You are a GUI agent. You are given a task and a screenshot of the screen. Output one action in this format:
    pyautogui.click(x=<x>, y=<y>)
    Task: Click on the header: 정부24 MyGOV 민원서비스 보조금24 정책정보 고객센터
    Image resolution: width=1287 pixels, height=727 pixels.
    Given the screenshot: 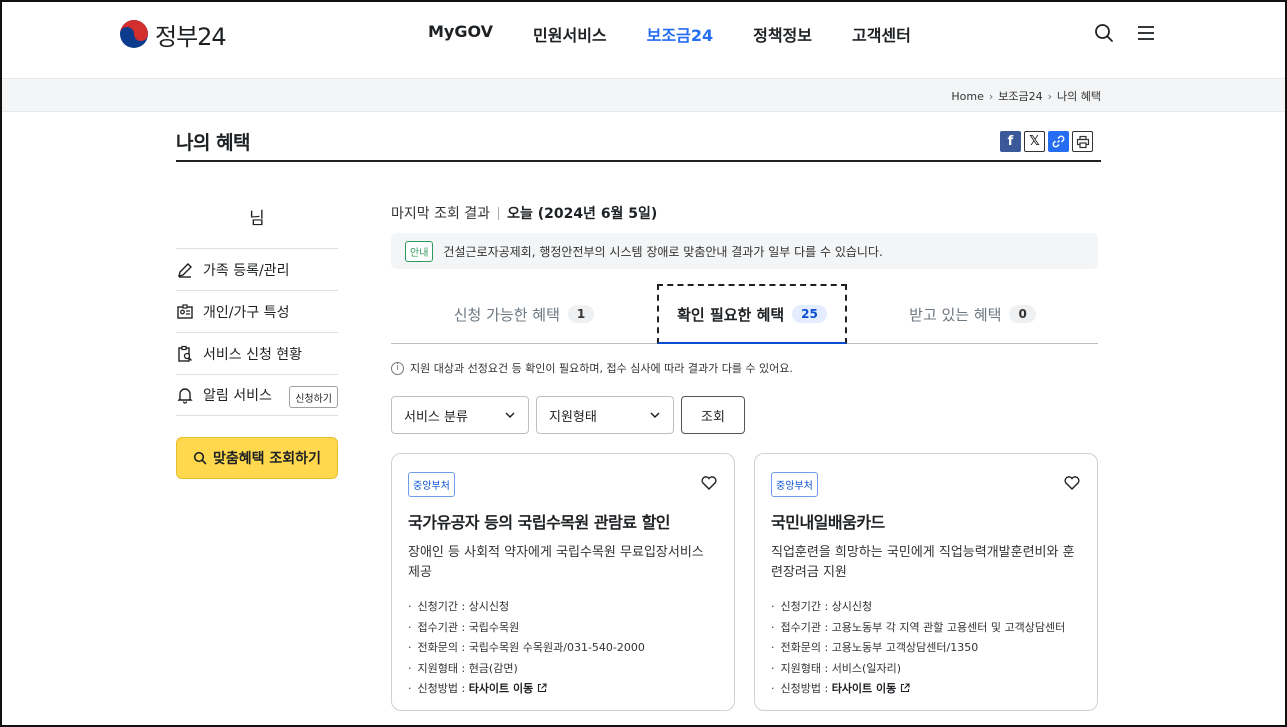 What is the action you would take?
    pyautogui.click(x=643, y=39)
    